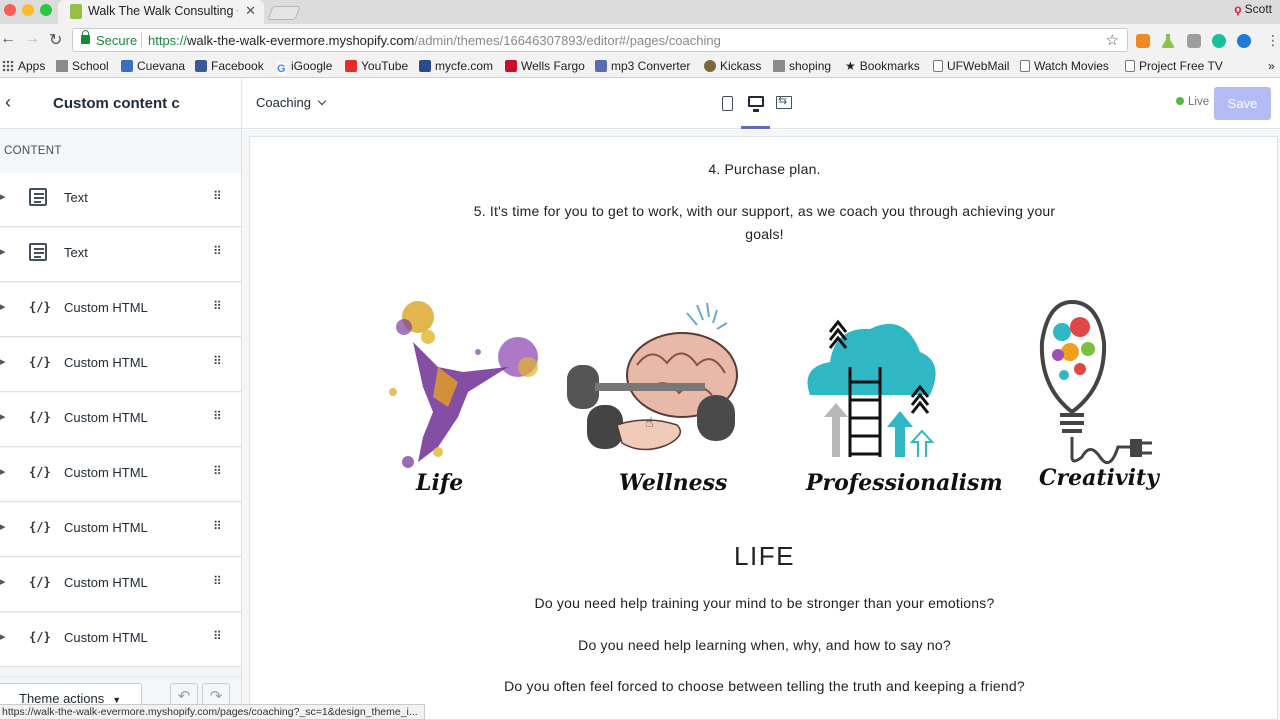 This screenshot has height=720, width=1280. Describe the element at coordinates (1097, 382) in the screenshot. I see `creativity-bulb-image` at that location.